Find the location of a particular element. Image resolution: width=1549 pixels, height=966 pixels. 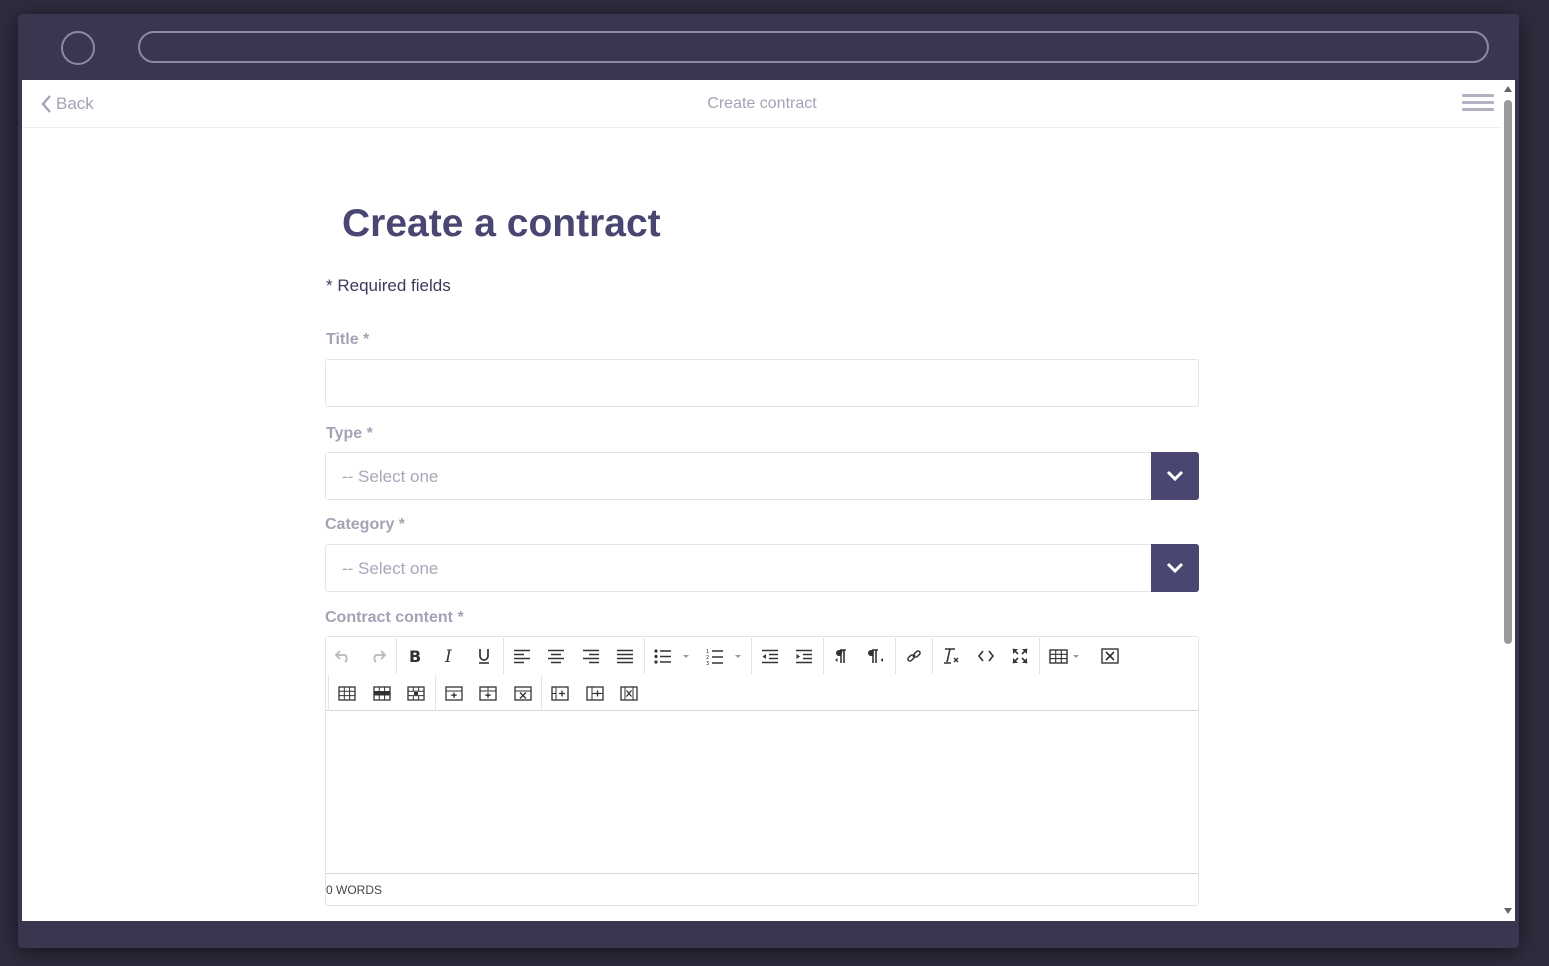

address-bar is located at coordinates (813, 47).